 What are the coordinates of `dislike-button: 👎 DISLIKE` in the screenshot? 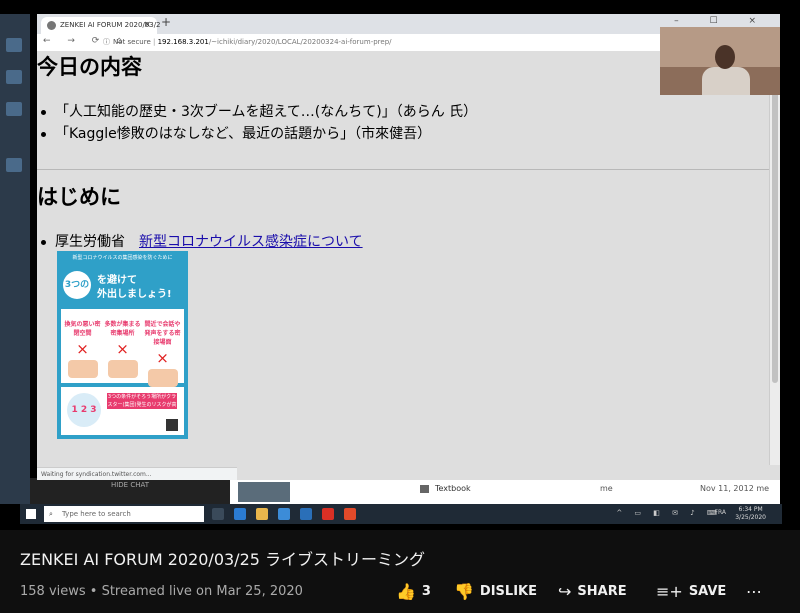 It's located at (495, 592).